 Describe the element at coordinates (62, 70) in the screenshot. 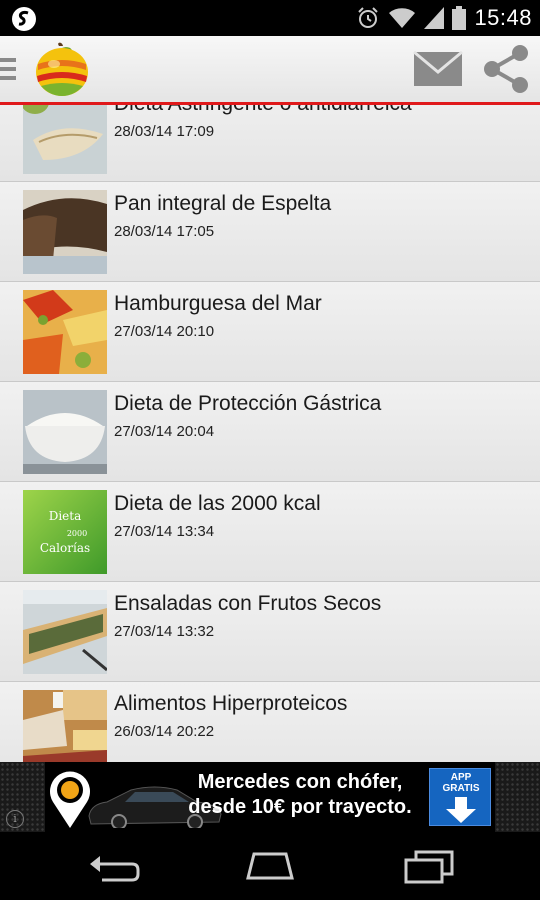

I see `app-logo` at that location.